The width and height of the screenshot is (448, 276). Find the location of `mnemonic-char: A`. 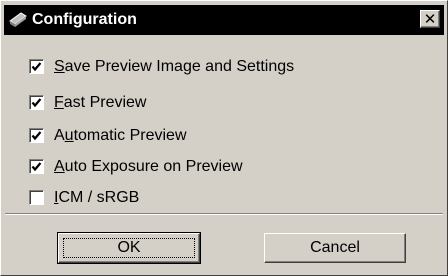

mnemonic-char: A is located at coordinates (59, 166).